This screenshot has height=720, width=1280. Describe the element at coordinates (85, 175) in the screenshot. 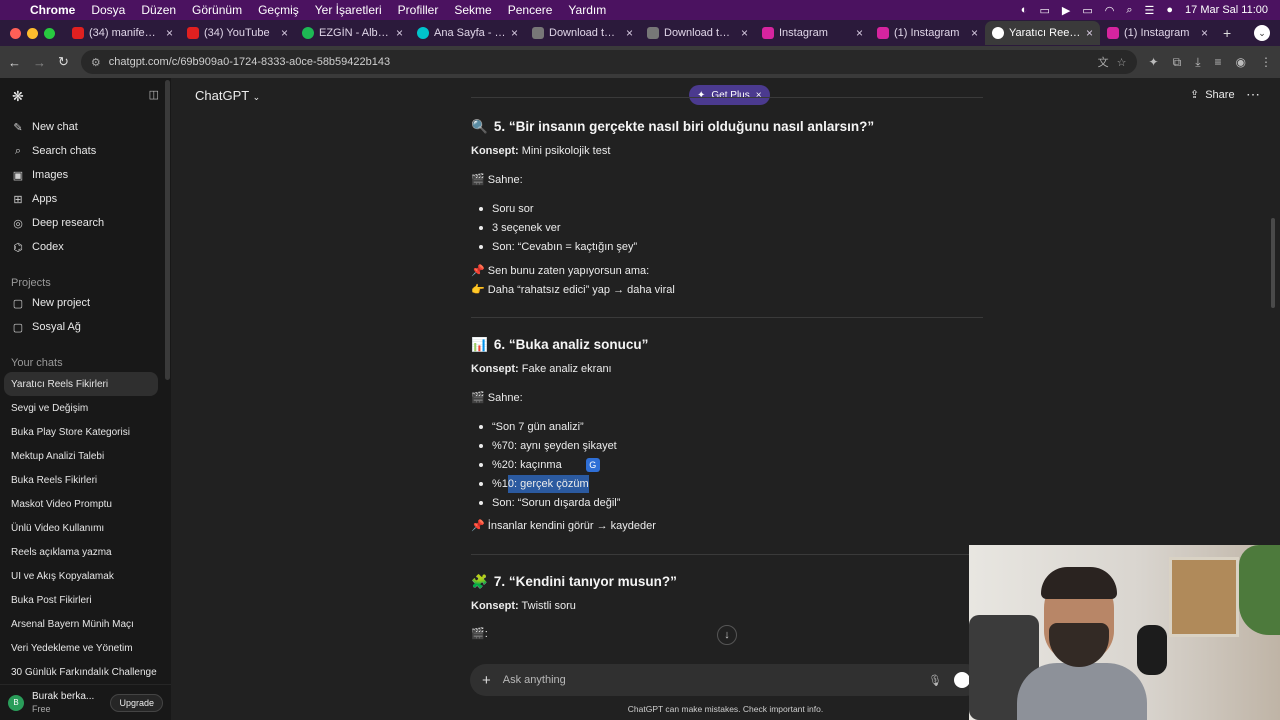

I see `sidebar-item-images: ▣ Images` at that location.